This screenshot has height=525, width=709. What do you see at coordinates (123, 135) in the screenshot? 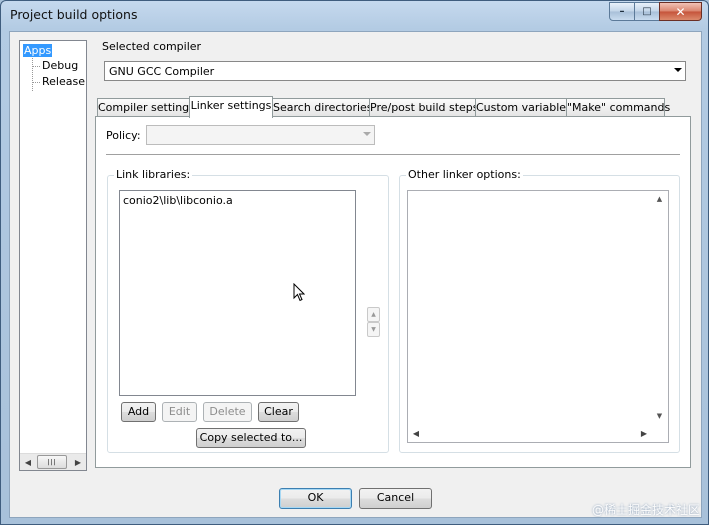
I see `policy-label: Policy:` at bounding box center [123, 135].